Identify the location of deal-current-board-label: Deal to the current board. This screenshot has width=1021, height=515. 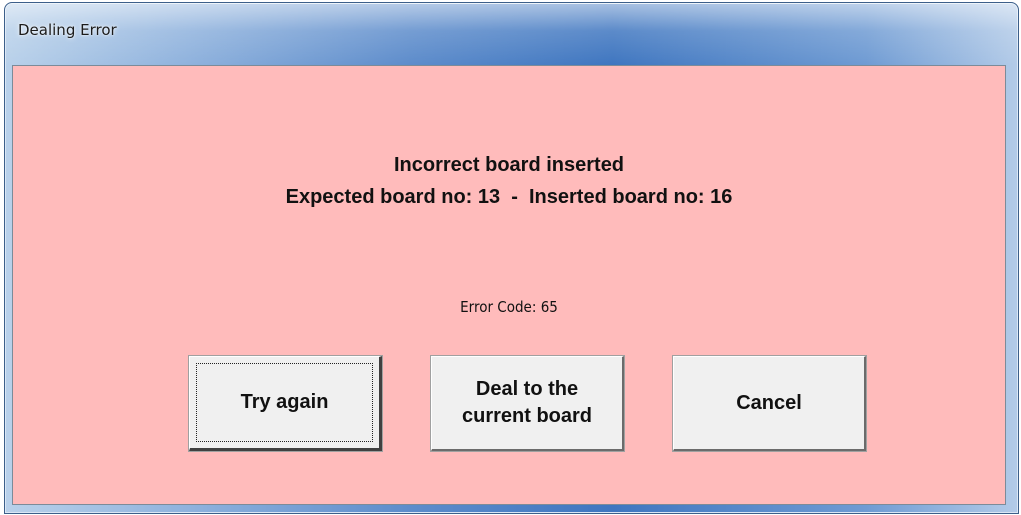
(527, 402).